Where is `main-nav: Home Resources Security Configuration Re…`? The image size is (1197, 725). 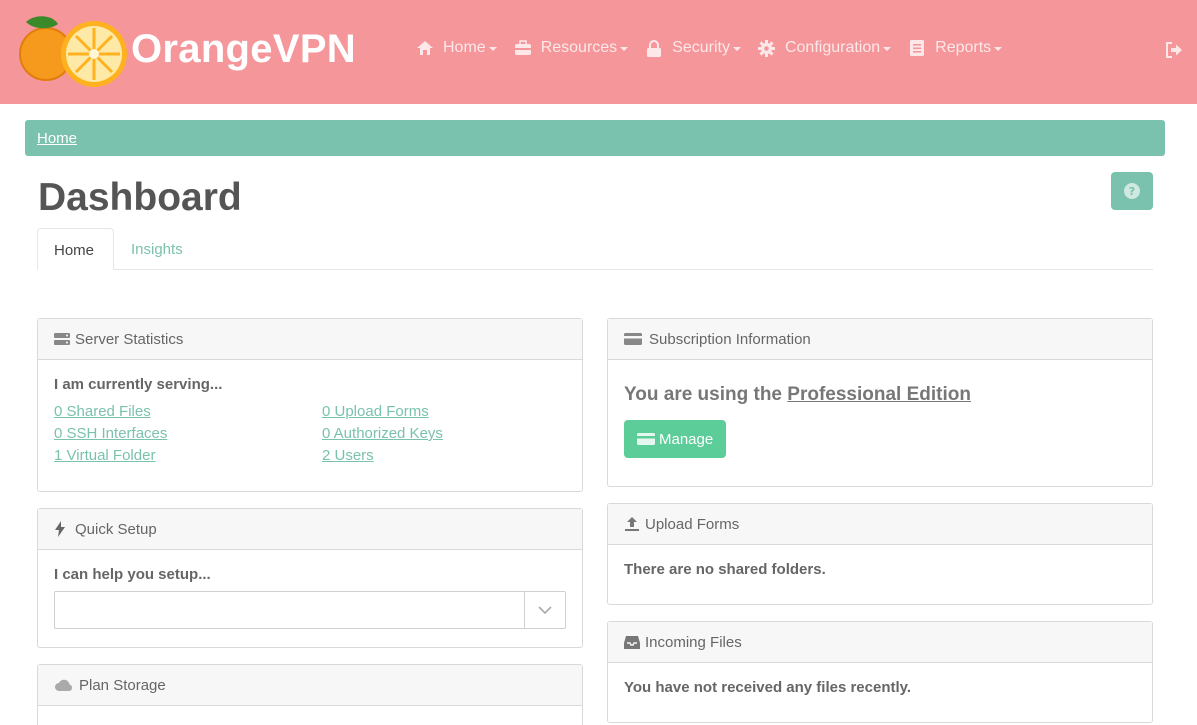 main-nav: Home Resources Security Configuration Re… is located at coordinates (717, 48).